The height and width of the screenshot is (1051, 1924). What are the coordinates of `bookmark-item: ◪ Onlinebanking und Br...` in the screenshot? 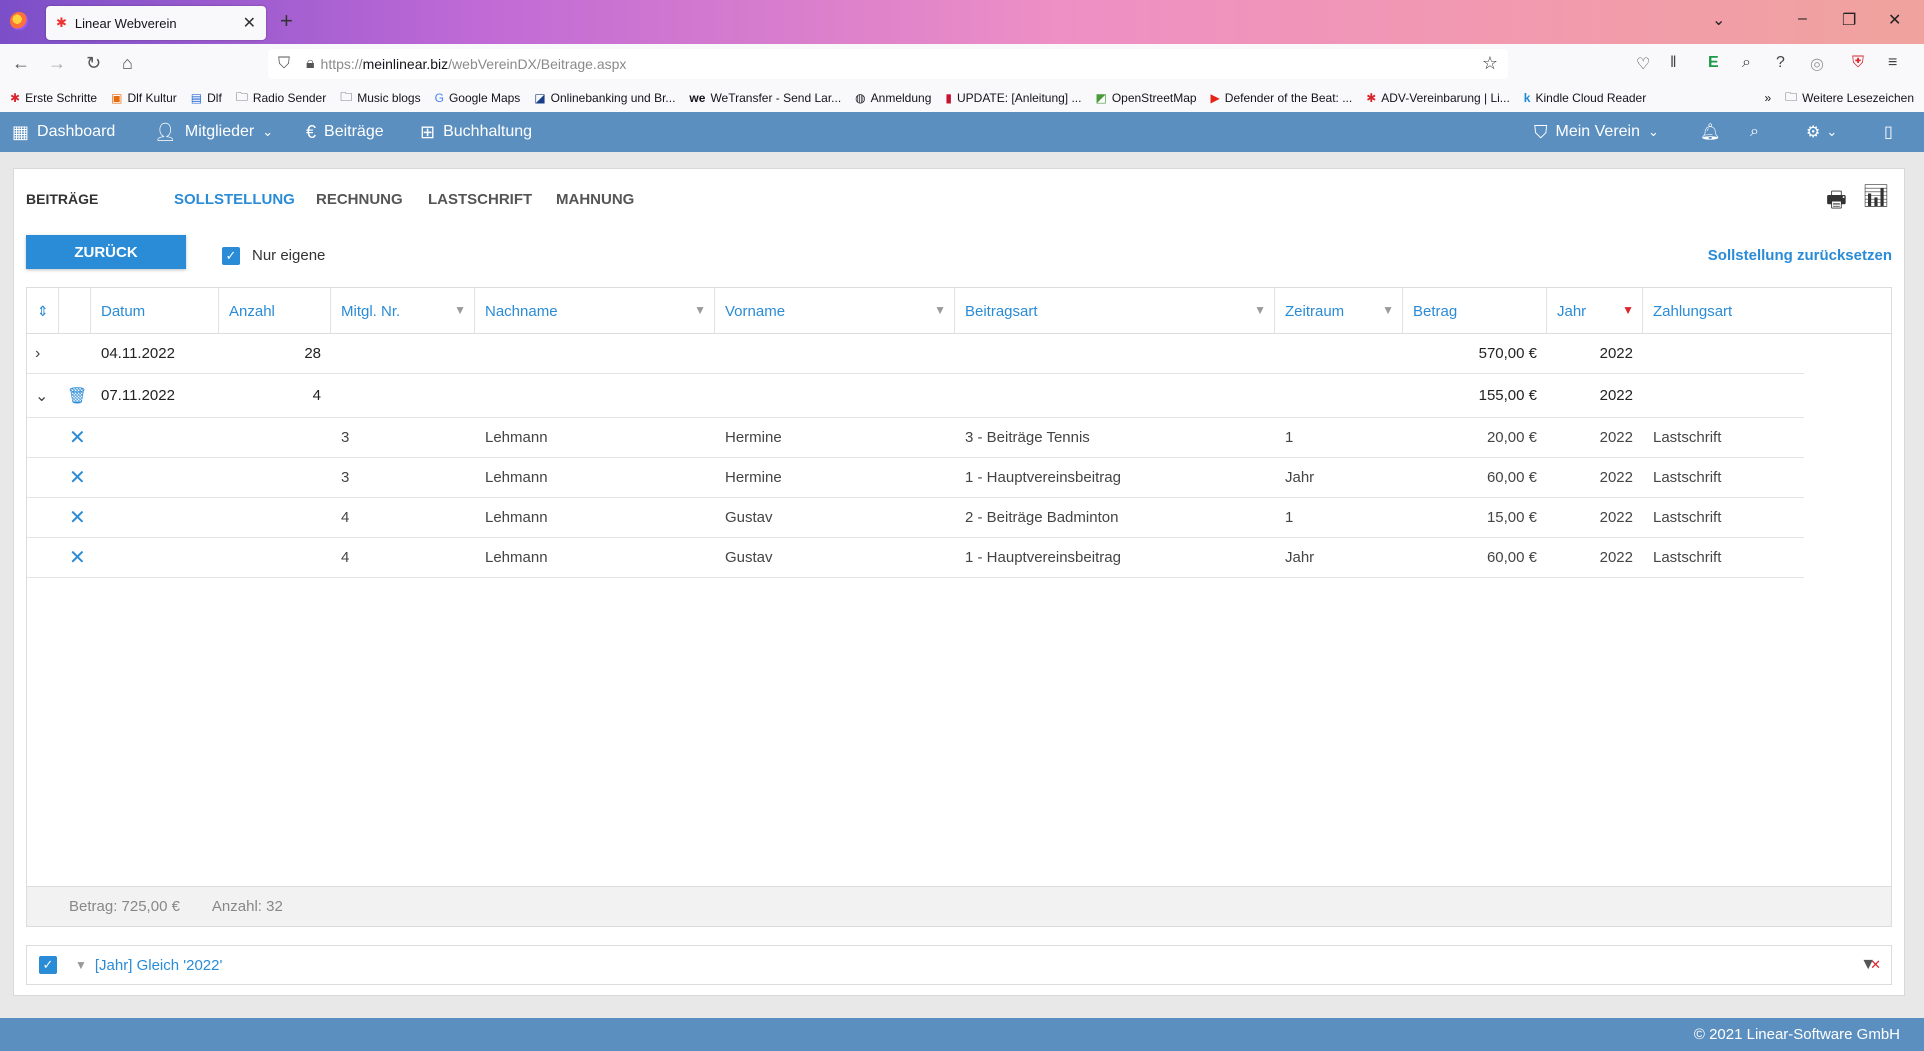 It's located at (604, 98).